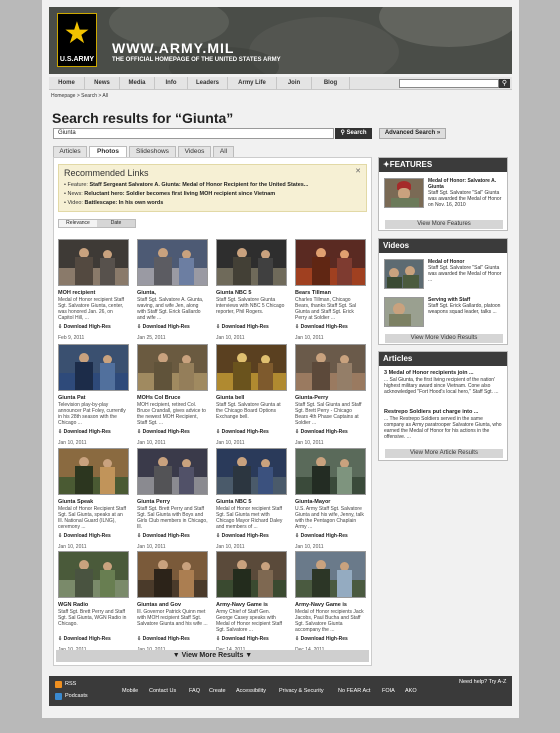  What do you see at coordinates (58, 696) in the screenshot?
I see `podcast-icon` at bounding box center [58, 696].